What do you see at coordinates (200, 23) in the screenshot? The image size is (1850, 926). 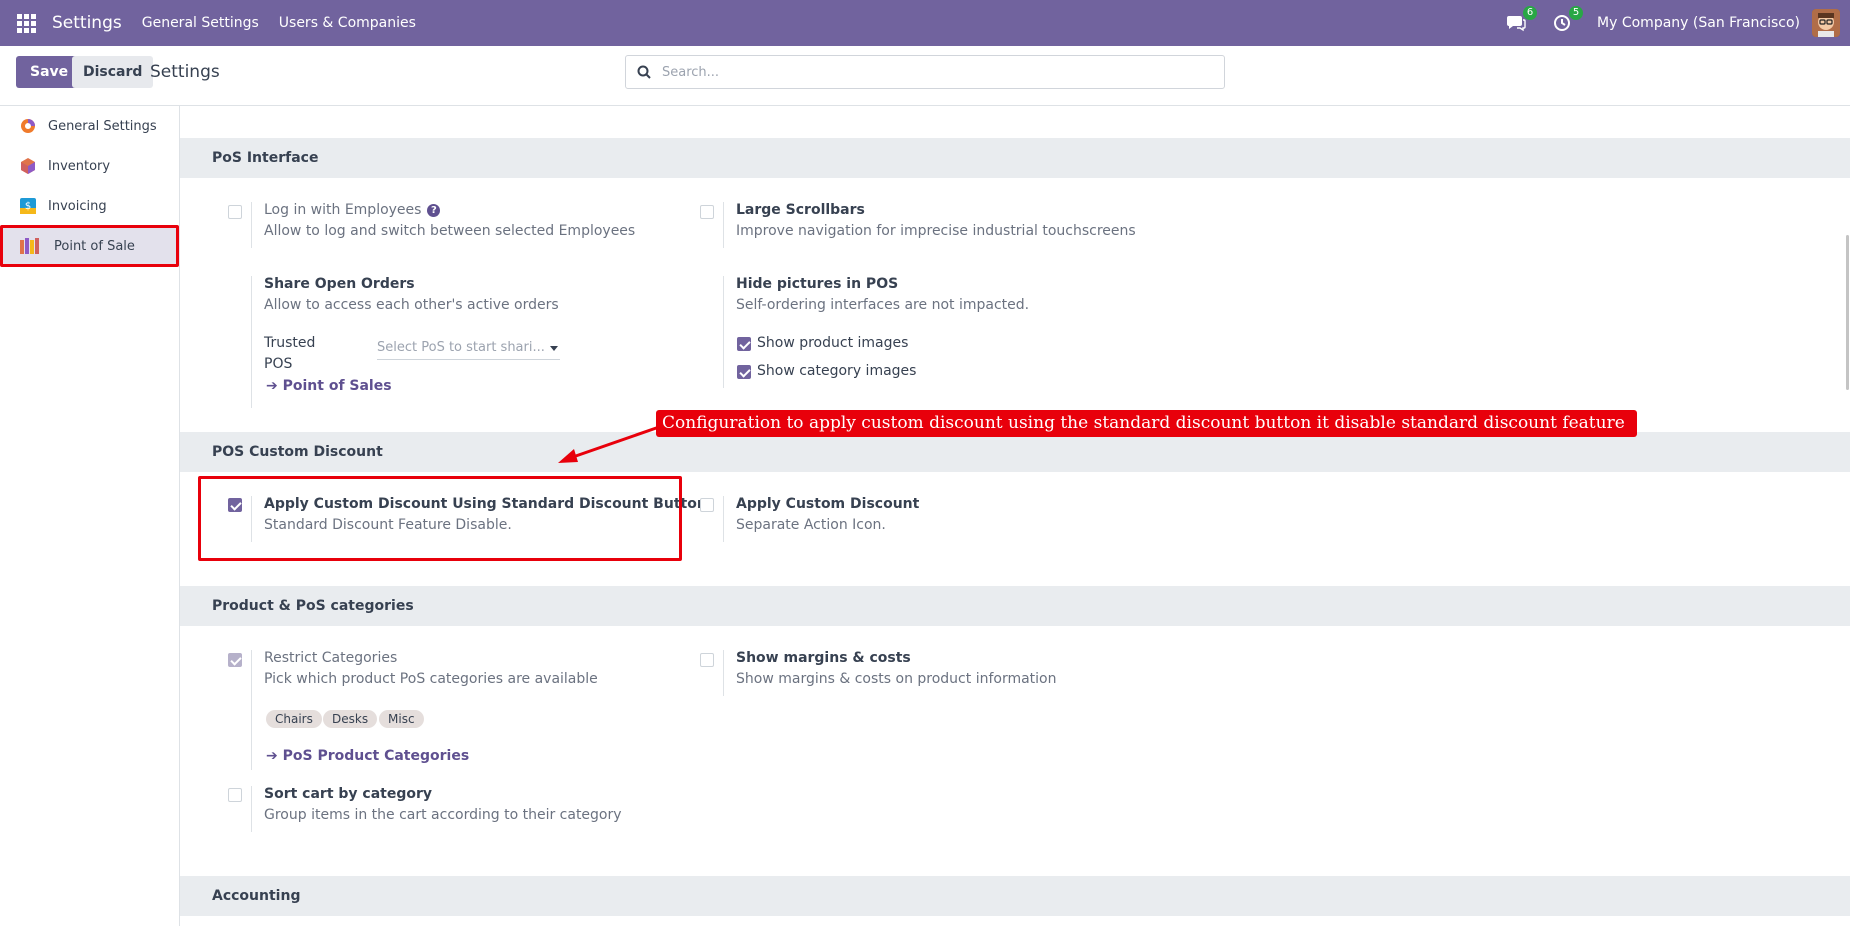 I see `menu-general-settings: General Settings` at bounding box center [200, 23].